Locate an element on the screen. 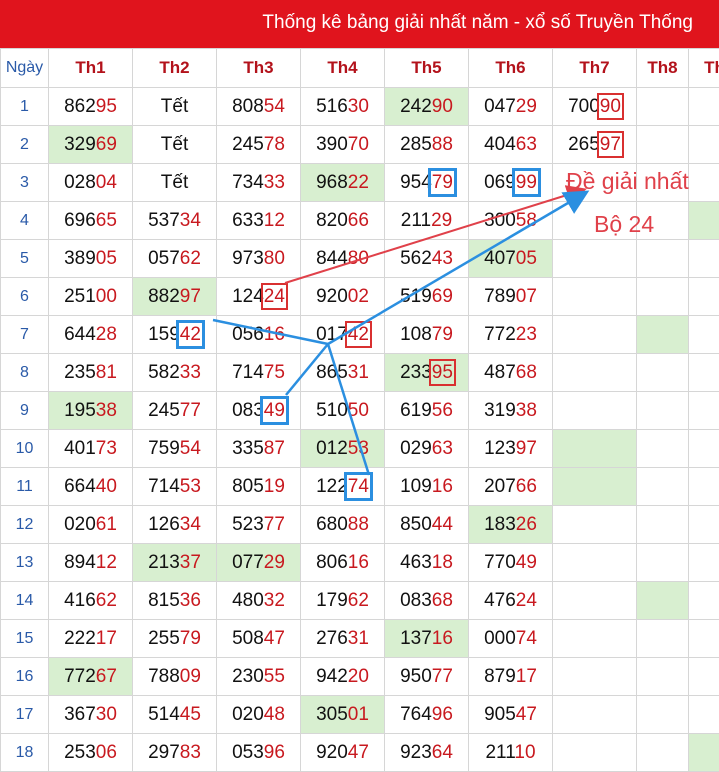  day-cell: 2 is located at coordinates (25, 145).